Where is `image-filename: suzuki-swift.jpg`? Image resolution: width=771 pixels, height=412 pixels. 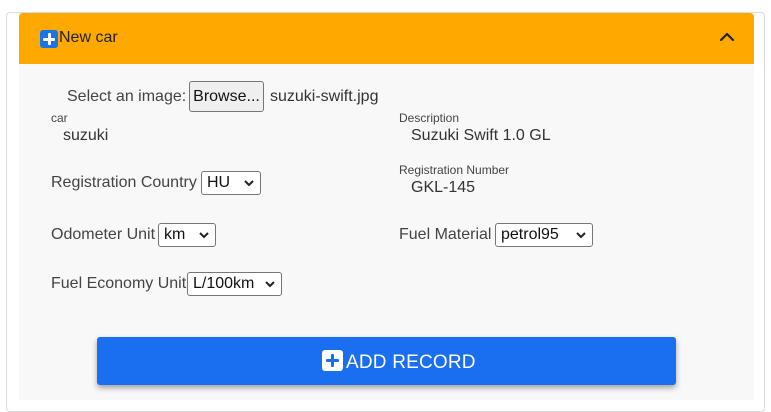 image-filename: suzuki-swift.jpg is located at coordinates (324, 96).